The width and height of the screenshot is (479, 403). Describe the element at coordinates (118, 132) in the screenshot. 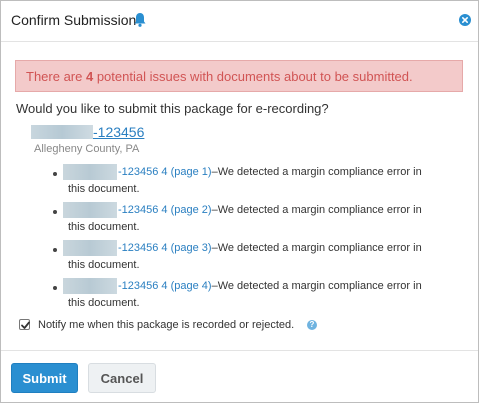

I see `package-link: -123456` at that location.